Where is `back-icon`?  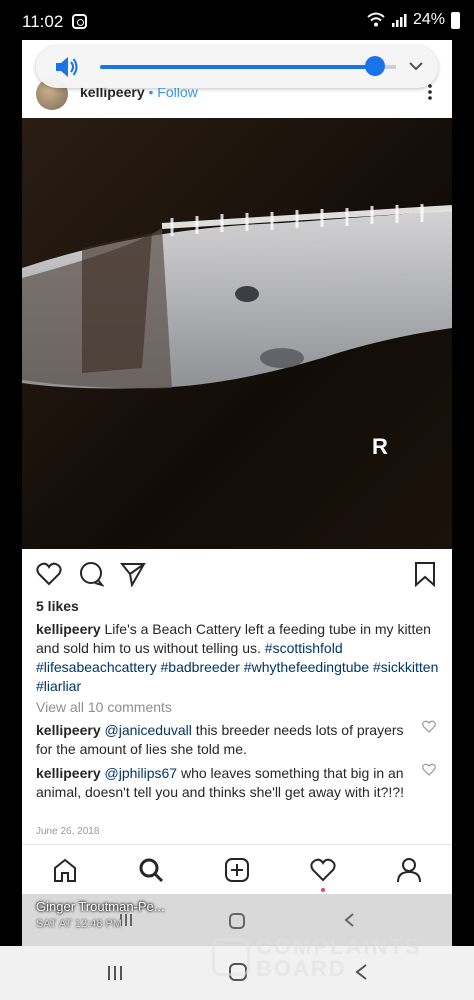 back-icon is located at coordinates (349, 920).